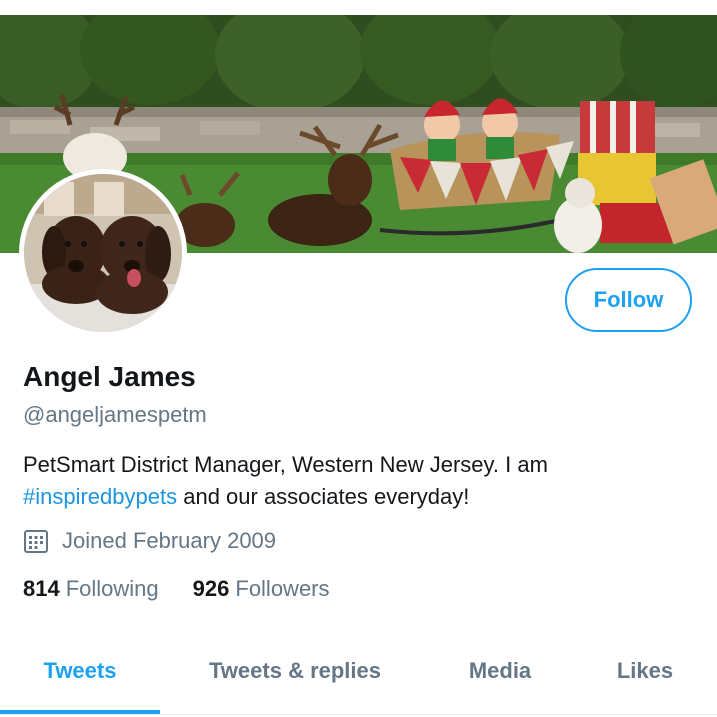  I want to click on bio-hashtag-link: #inspiredbypets, so click(100, 496).